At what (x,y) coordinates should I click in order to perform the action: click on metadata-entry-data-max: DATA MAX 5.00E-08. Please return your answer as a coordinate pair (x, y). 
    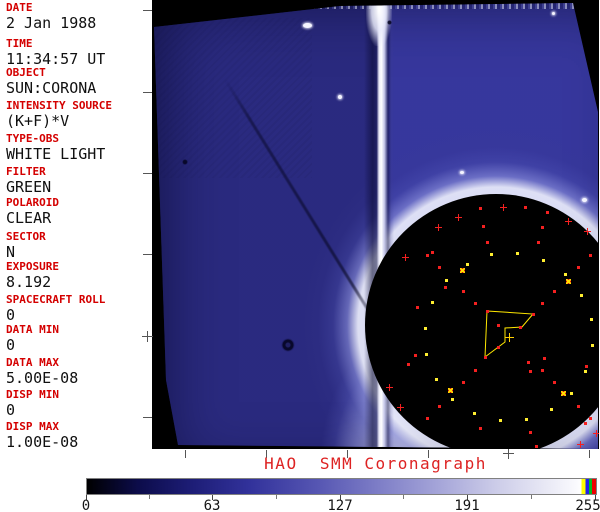
    Looking at the image, I should click on (42, 371).